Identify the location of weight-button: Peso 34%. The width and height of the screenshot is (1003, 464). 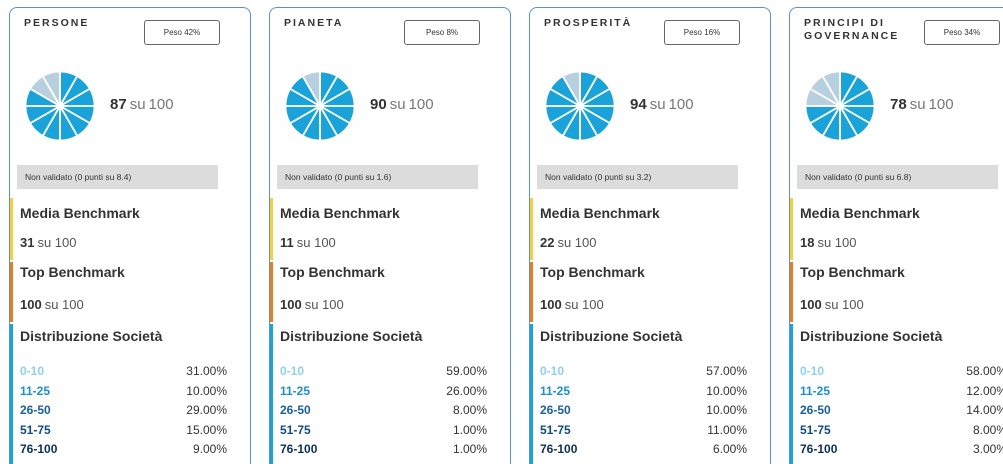
(962, 32).